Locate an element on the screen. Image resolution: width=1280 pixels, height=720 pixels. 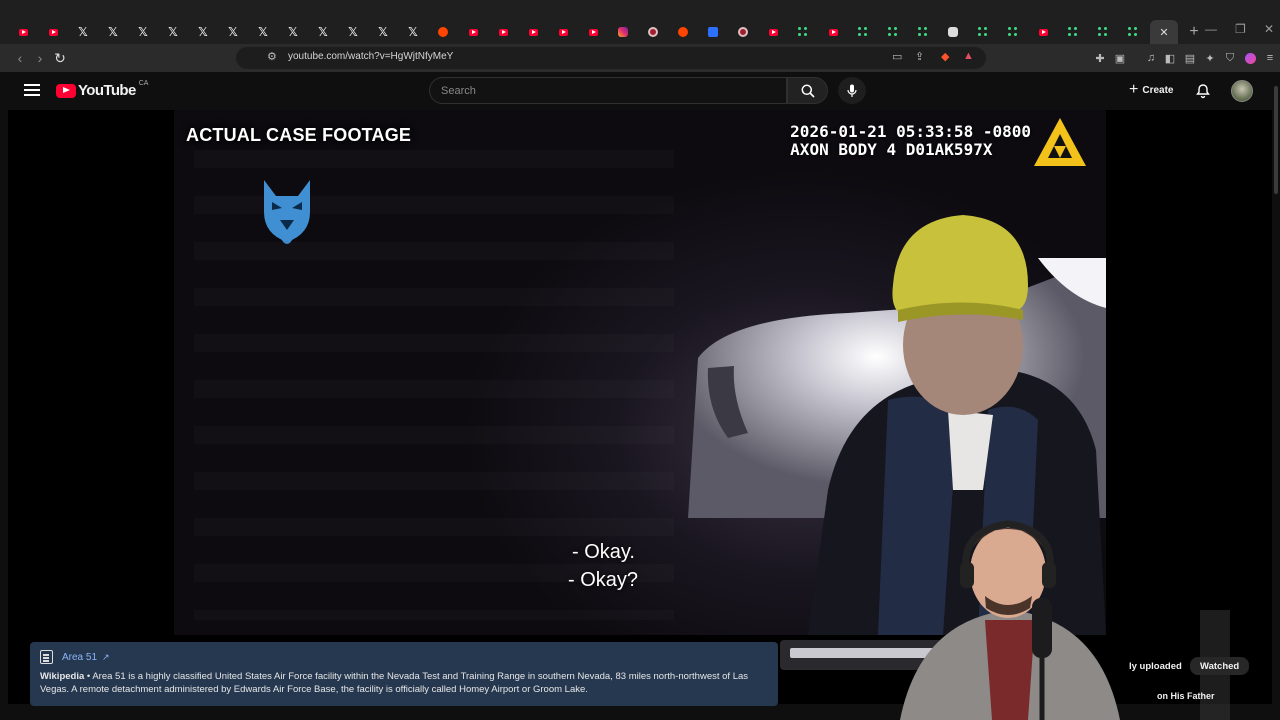
url-text: youtube.com/watch?v=HgWjtNfyMeY is located at coordinates (370, 56).